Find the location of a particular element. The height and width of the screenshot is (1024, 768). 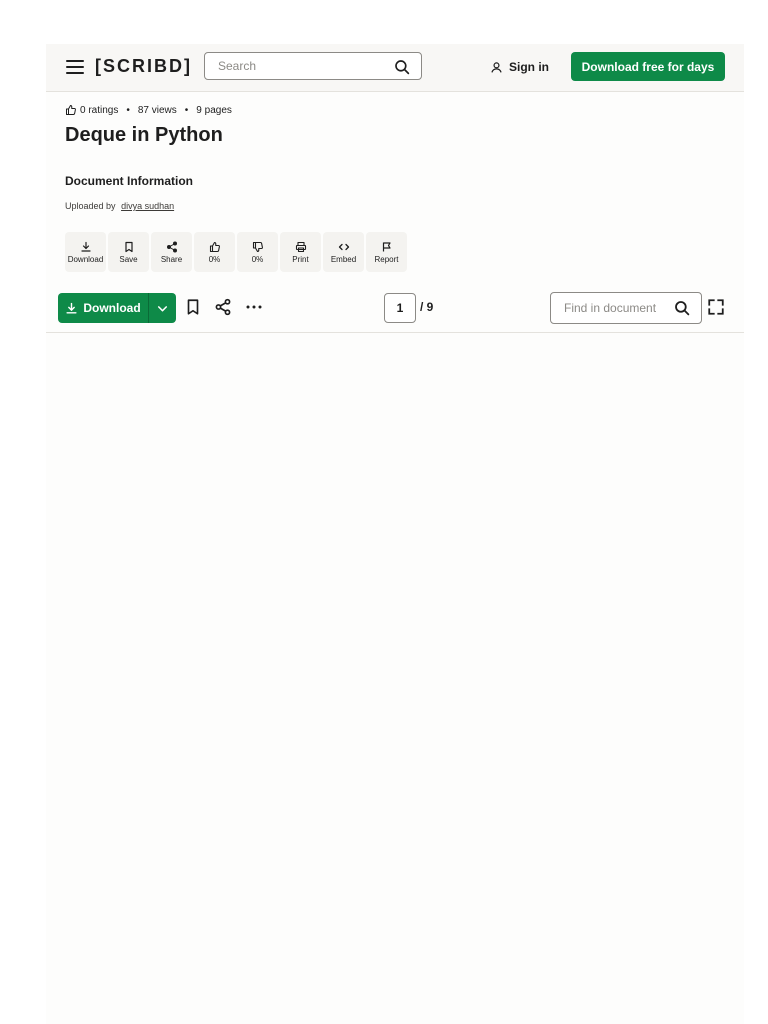

search-input is located at coordinates (302, 66).